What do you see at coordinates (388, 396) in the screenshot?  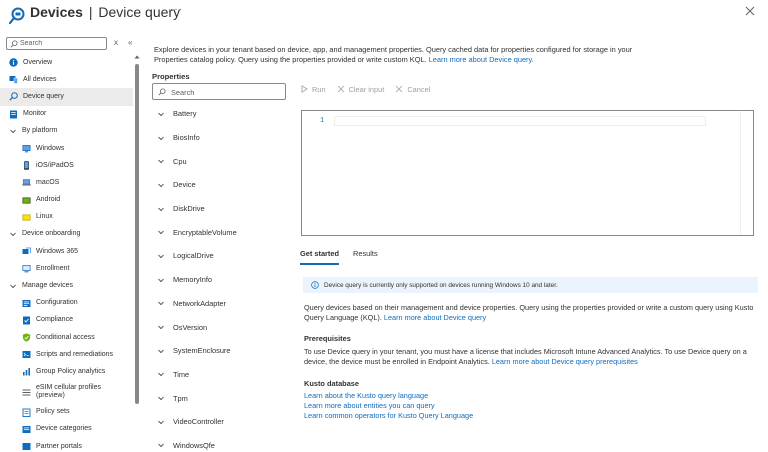 I see `kusto-link: Learn about the Kusto query language` at bounding box center [388, 396].